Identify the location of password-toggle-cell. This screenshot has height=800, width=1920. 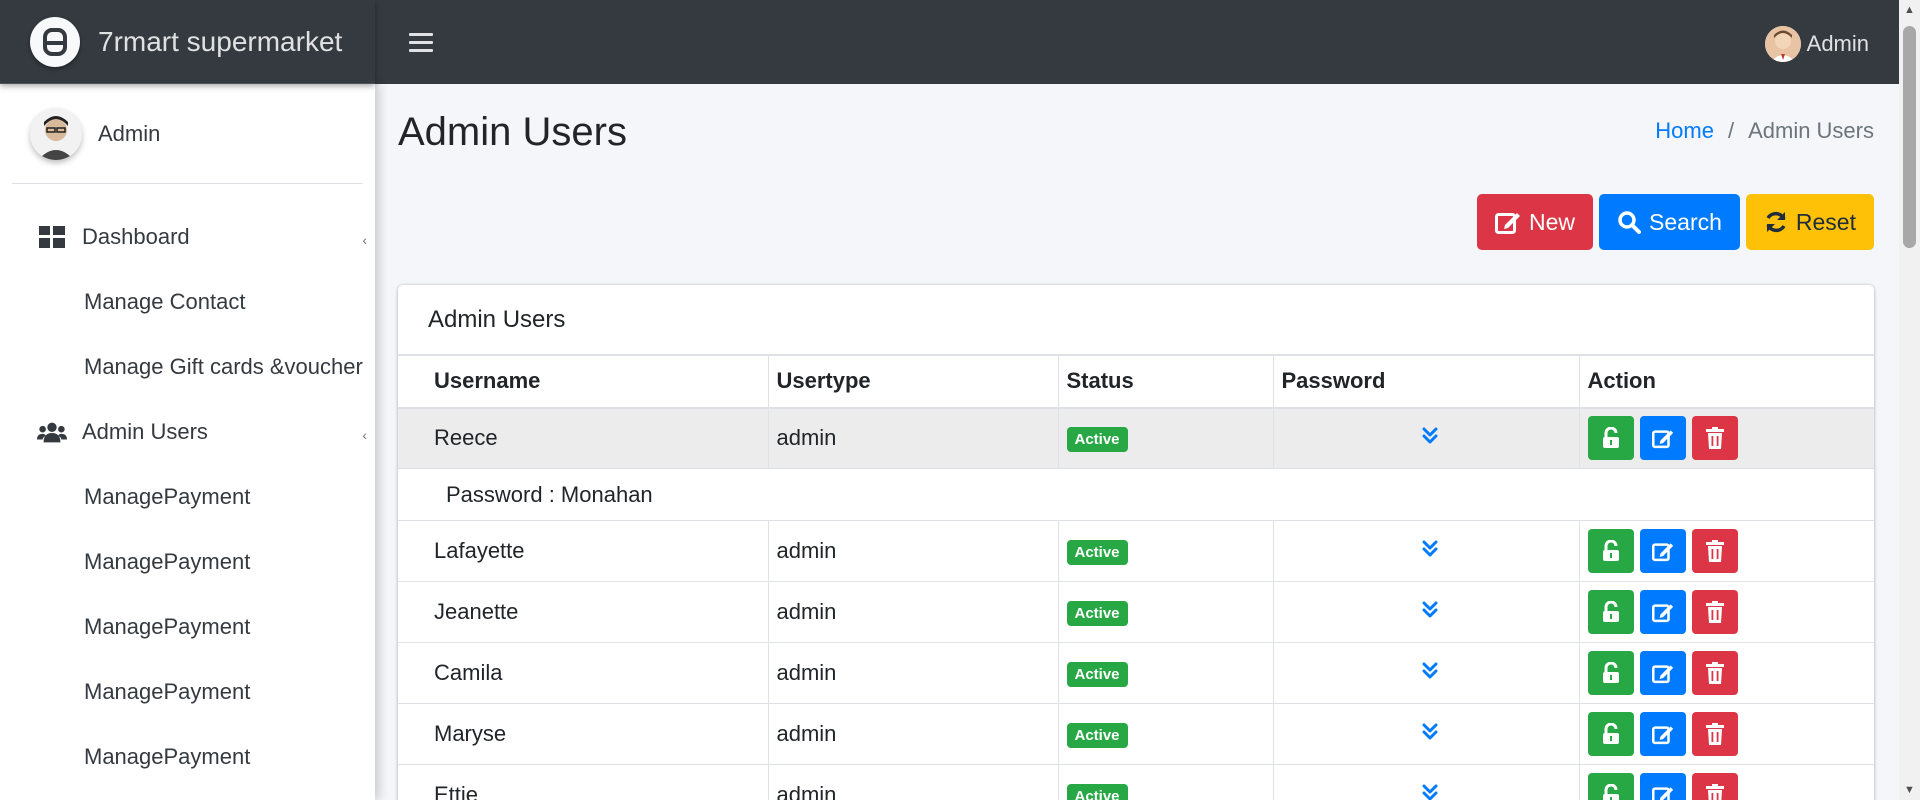
(1426, 612).